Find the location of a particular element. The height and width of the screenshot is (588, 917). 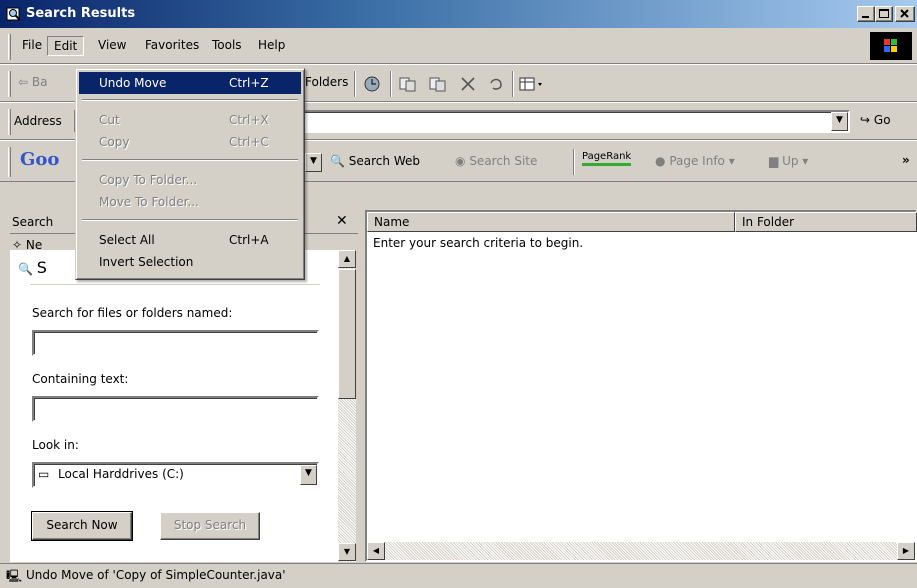

move-to-icon is located at coordinates (408, 84).